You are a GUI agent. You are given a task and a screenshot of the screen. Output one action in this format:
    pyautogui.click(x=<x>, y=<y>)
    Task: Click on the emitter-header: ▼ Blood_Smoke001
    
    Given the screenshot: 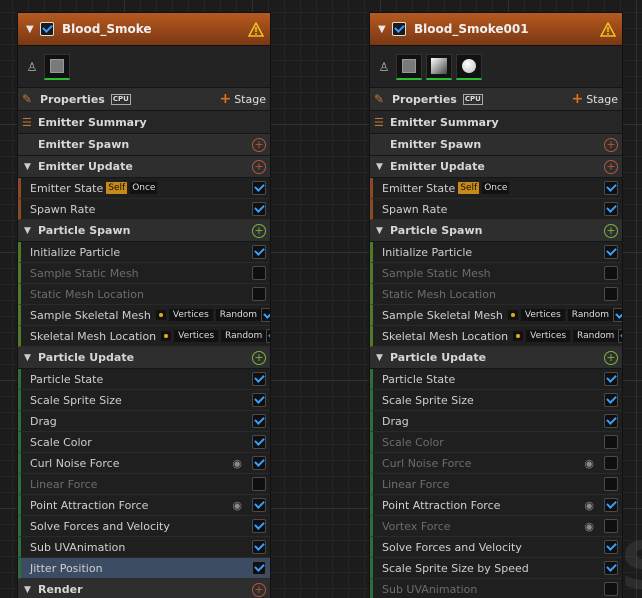 What is the action you would take?
    pyautogui.click(x=496, y=29)
    